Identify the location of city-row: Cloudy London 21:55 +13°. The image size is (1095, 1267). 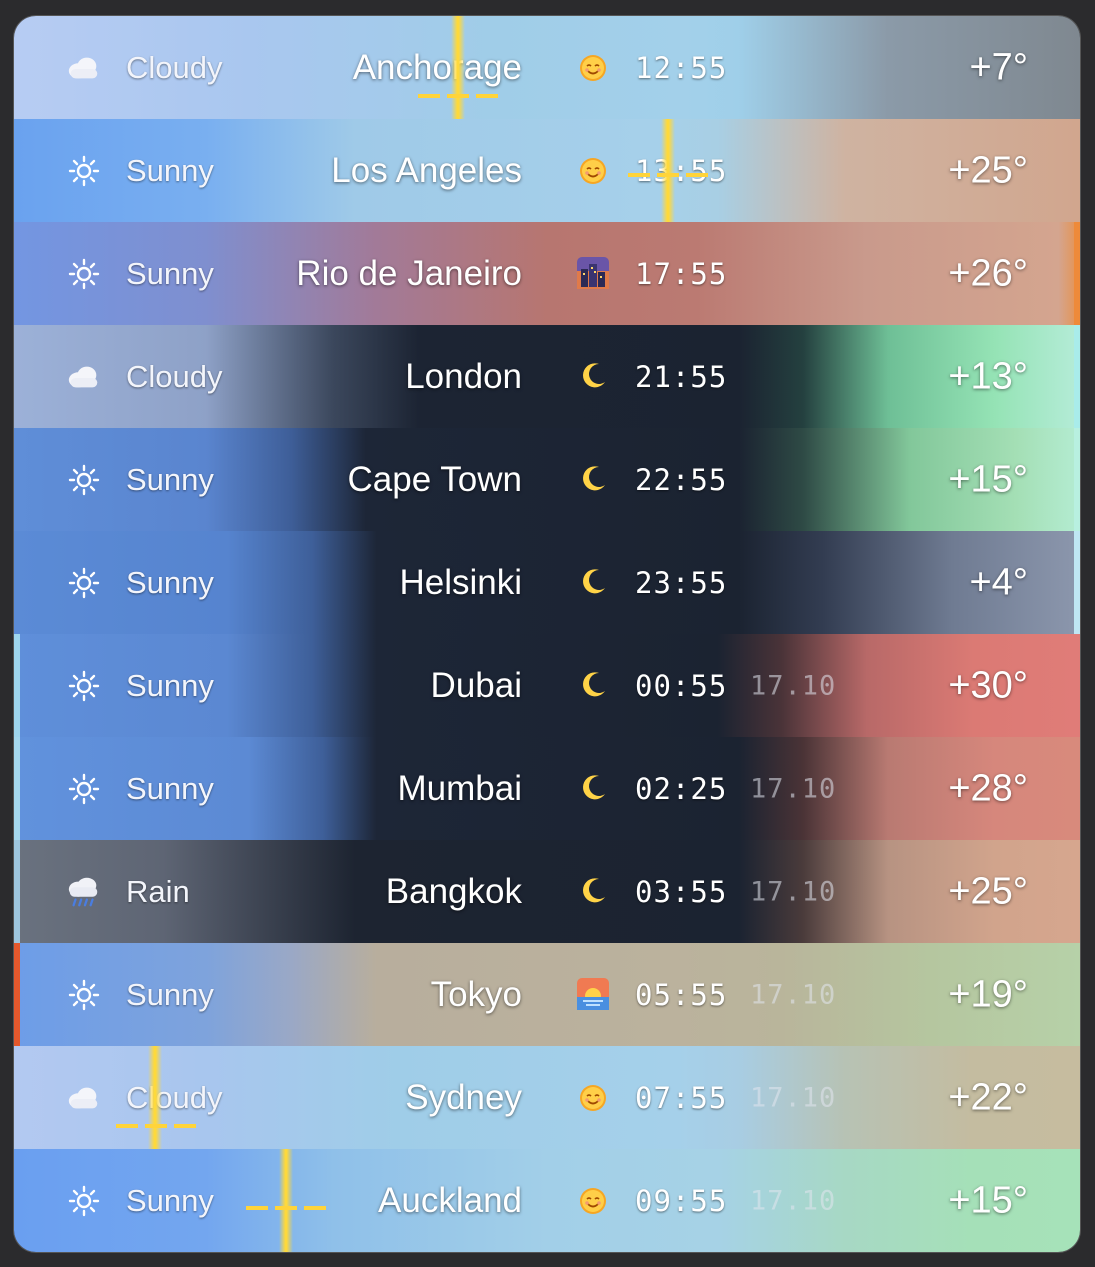
(547, 376).